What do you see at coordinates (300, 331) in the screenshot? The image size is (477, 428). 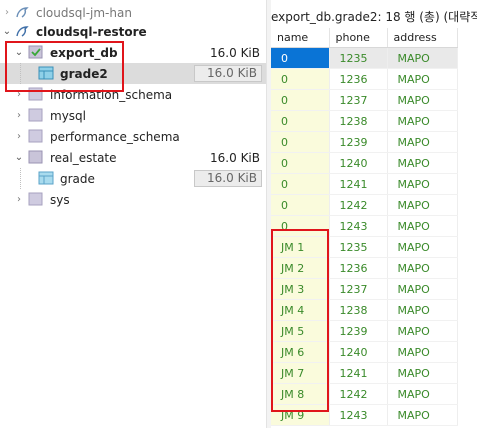 I see `name-cell: JM 5` at bounding box center [300, 331].